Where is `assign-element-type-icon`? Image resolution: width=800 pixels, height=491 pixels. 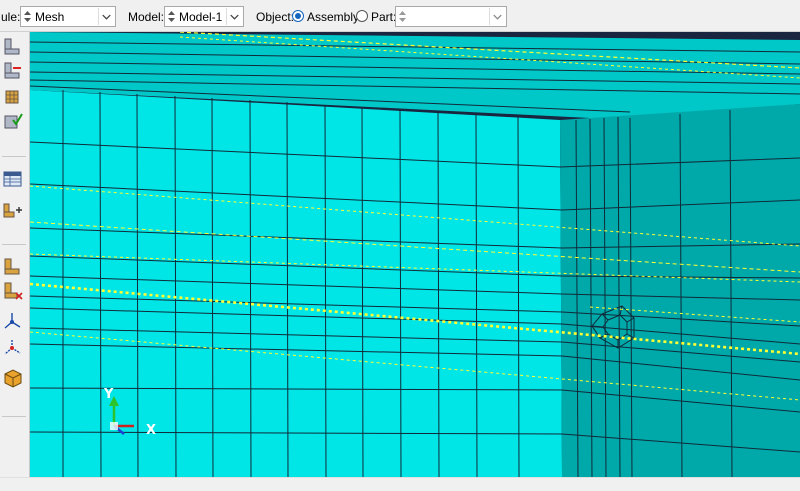 assign-element-type-icon is located at coordinates (13, 211).